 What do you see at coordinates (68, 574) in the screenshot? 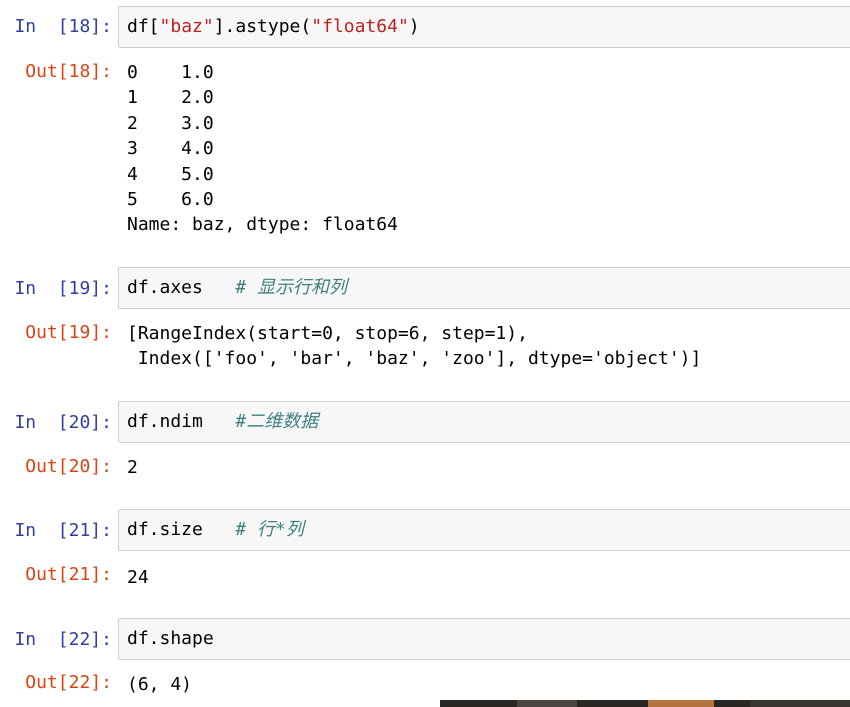
I see `output-prompt: Out[21]:` at bounding box center [68, 574].